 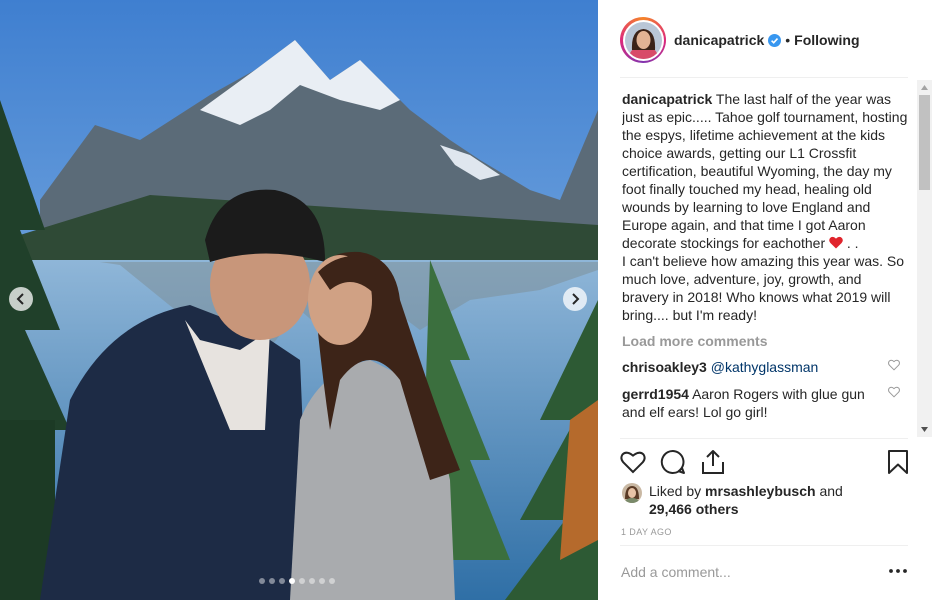 I want to click on comment-mention: @kathyglassman, so click(x=765, y=367).